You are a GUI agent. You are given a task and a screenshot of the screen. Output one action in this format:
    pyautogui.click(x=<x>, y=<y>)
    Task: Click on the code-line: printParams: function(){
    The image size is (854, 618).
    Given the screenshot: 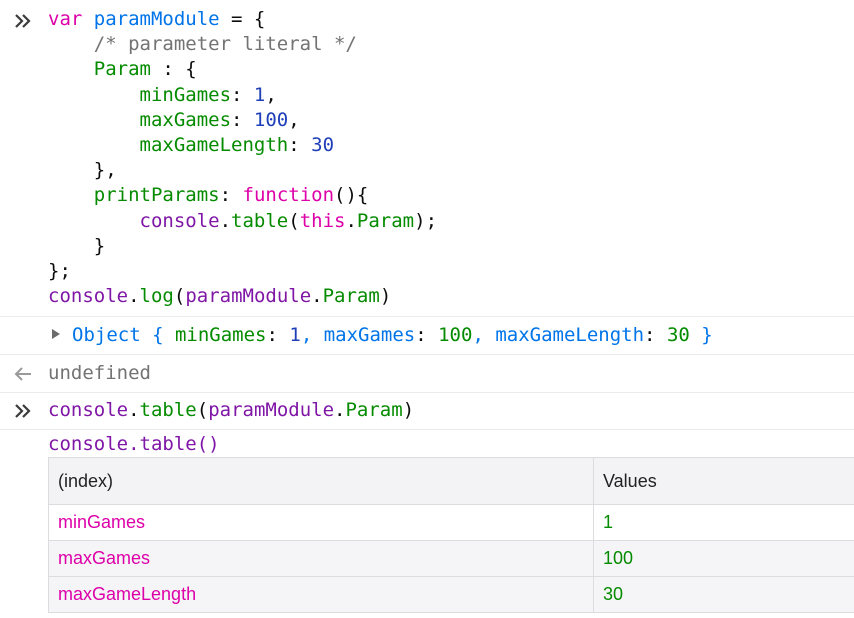 What is the action you would take?
    pyautogui.click(x=242, y=195)
    